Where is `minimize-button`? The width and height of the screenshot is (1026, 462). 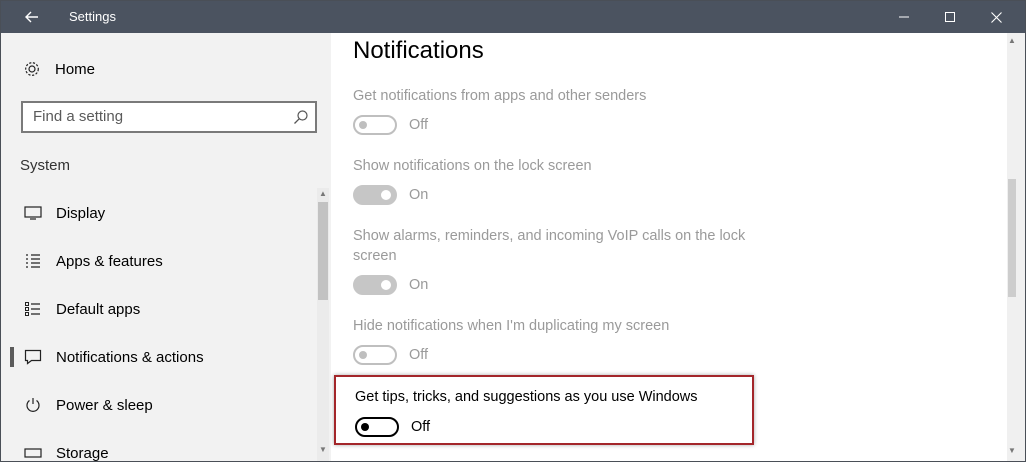 minimize-button is located at coordinates (904, 17).